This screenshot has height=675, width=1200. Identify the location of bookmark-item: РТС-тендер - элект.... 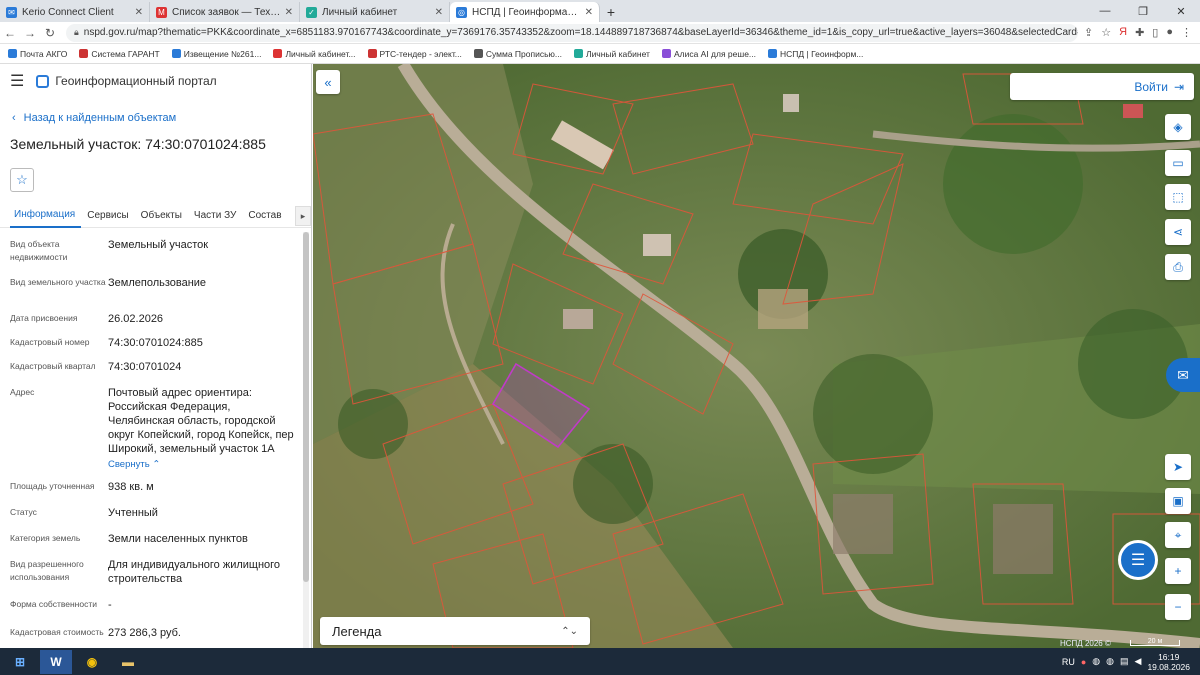
(414, 54).